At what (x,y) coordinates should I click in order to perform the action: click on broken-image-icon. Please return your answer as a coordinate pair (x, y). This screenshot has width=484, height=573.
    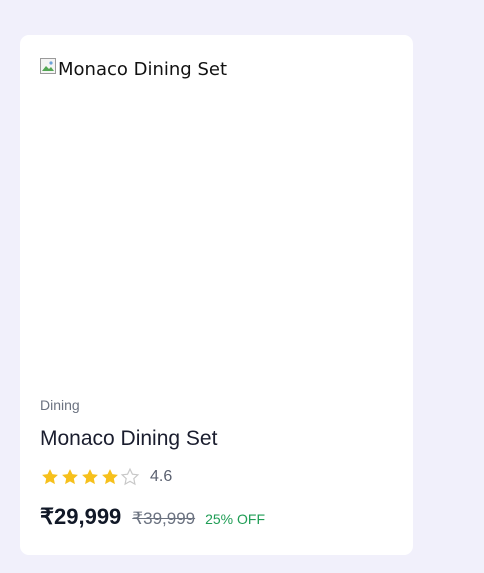
    Looking at the image, I should click on (48, 66).